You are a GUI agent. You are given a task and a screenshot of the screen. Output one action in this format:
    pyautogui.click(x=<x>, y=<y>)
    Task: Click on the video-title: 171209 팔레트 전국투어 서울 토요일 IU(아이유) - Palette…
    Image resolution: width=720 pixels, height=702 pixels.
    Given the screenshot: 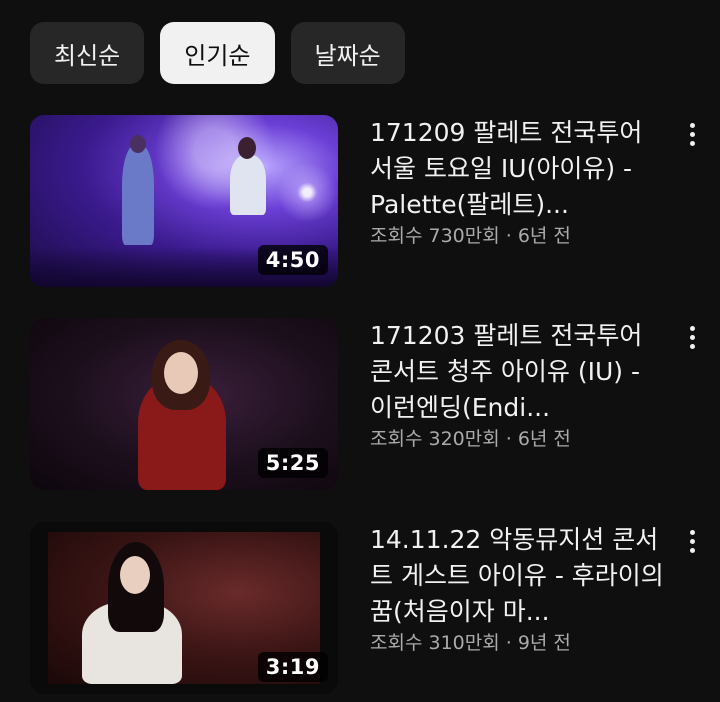 What is the action you would take?
    pyautogui.click(x=520, y=169)
    